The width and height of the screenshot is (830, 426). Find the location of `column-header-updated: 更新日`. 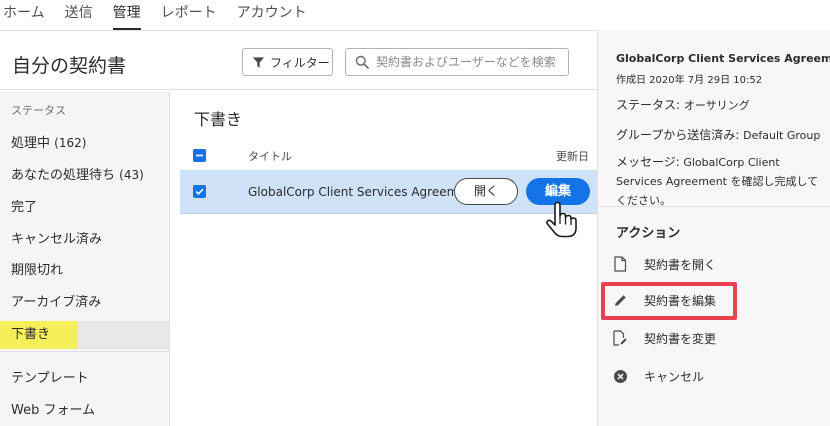

column-header-updated: 更新日 is located at coordinates (572, 156).